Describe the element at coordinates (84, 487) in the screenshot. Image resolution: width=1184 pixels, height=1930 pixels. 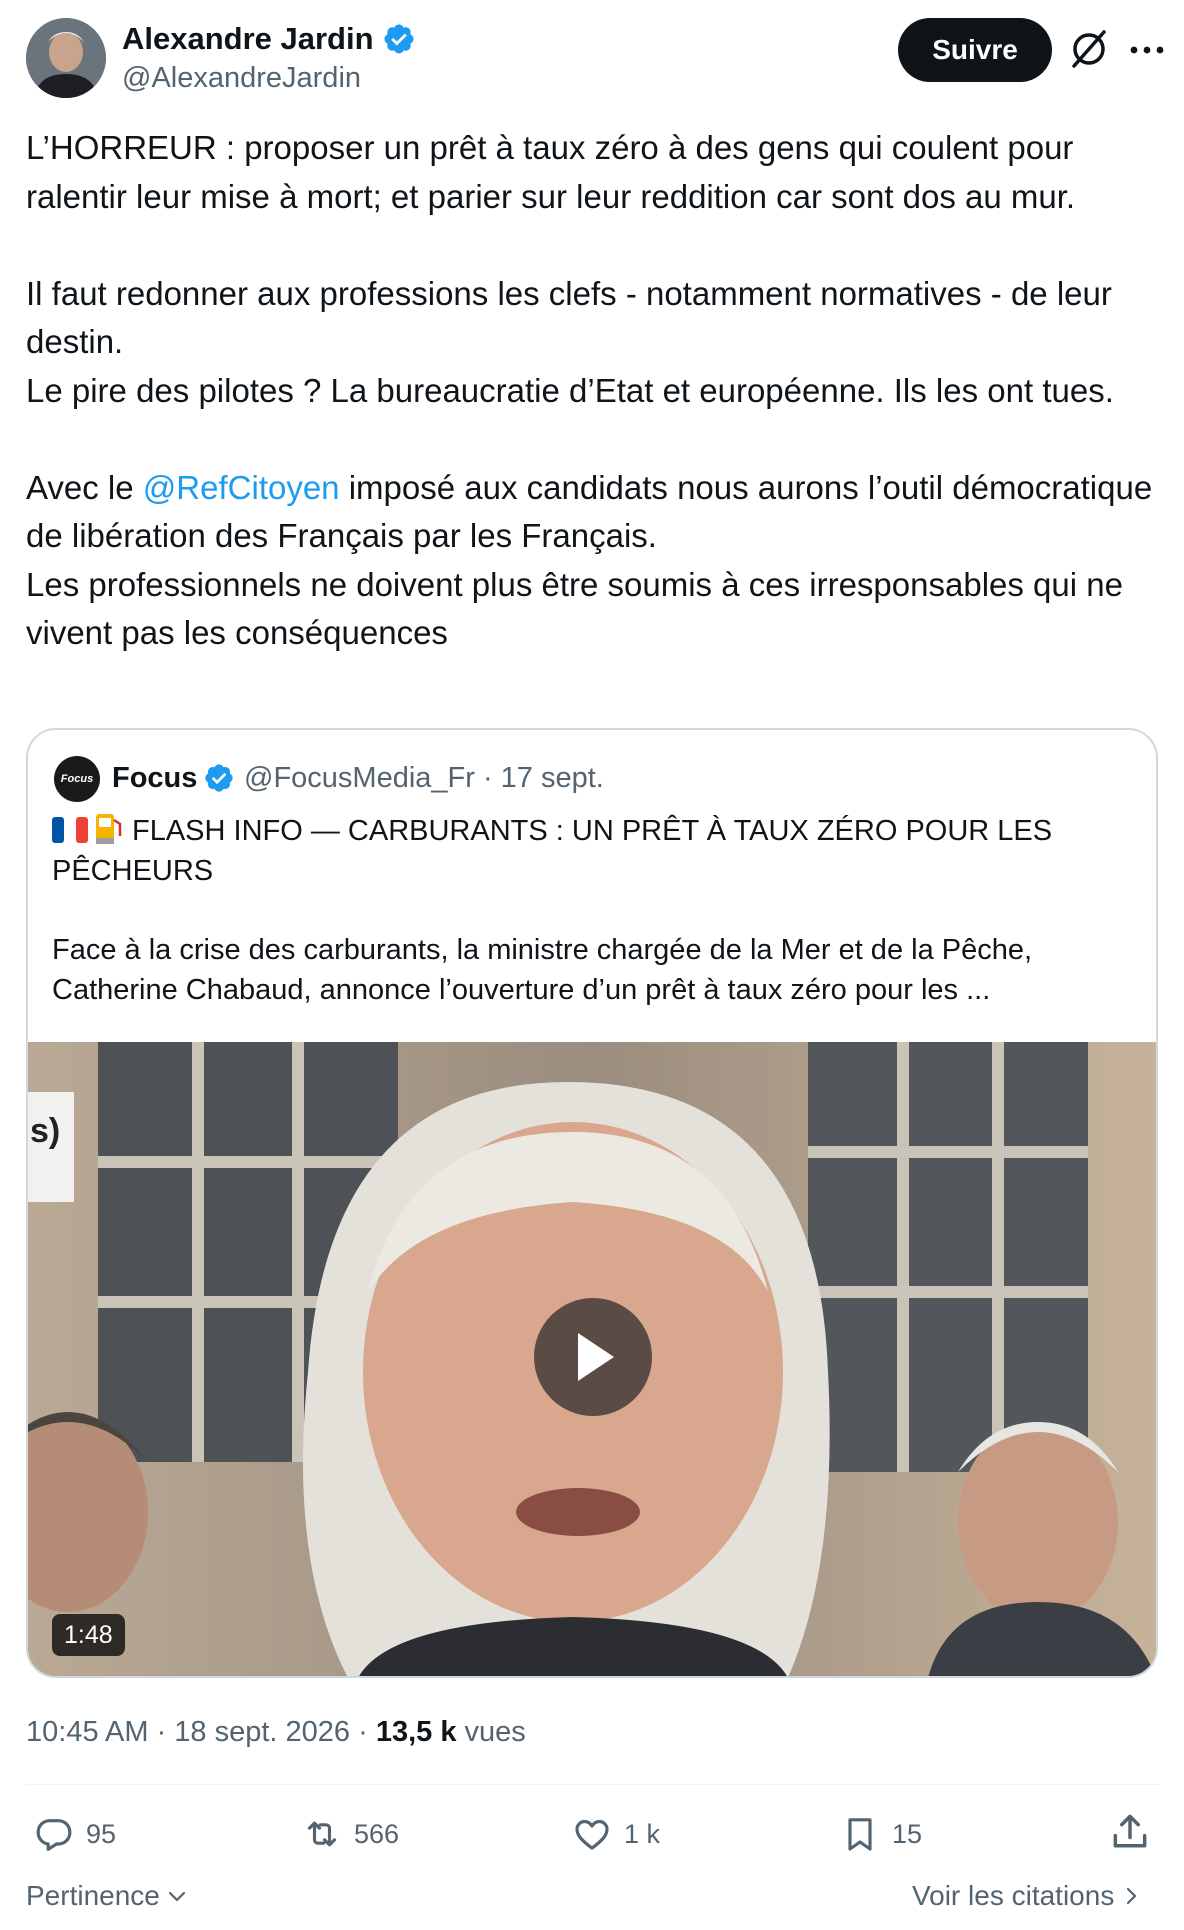
I see `tweet-paragraph-3-start: Avec le` at that location.